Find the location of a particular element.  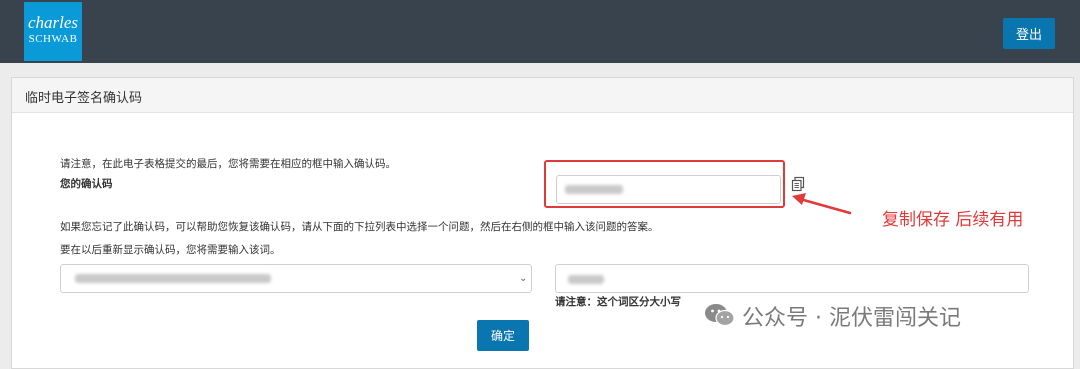

logout-button: 登出 is located at coordinates (1029, 33).